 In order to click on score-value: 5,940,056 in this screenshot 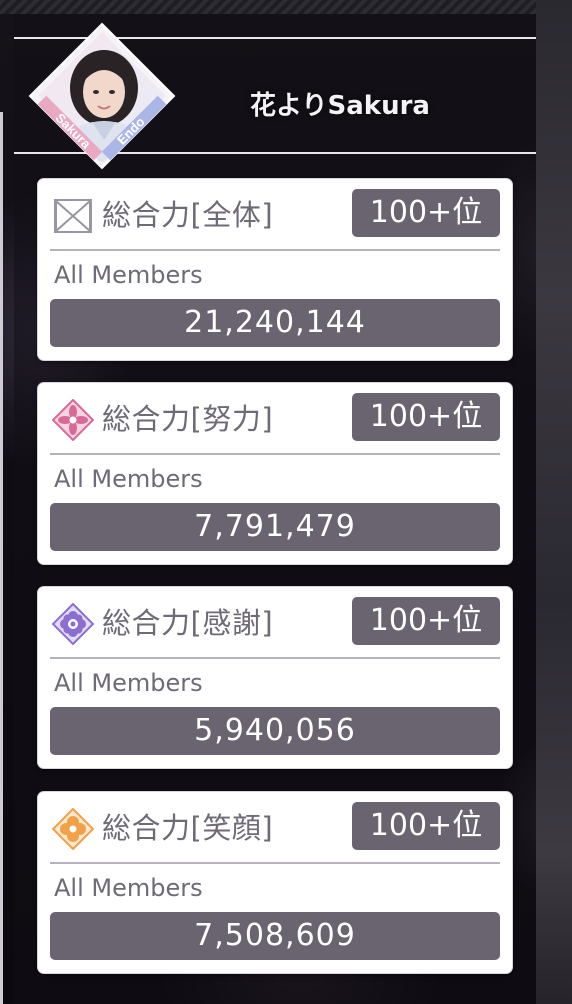, I will do `click(275, 731)`.